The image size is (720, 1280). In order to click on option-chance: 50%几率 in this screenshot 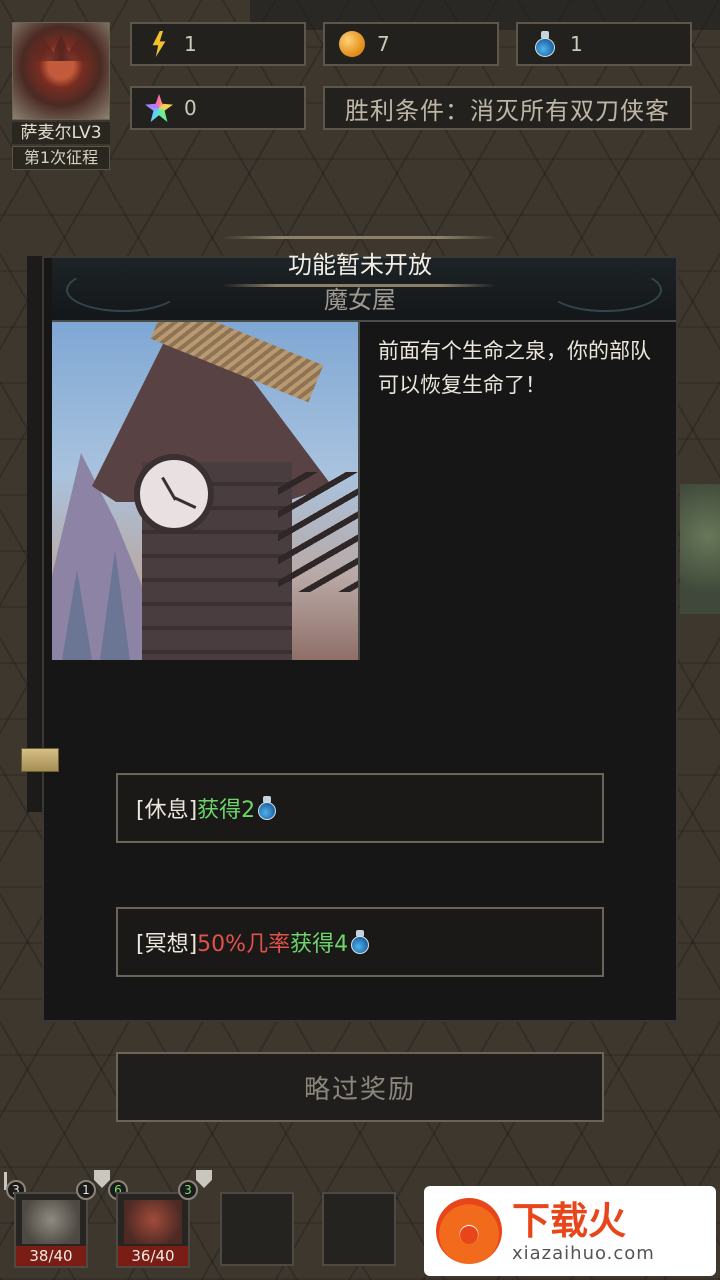, I will do `click(244, 944)`.